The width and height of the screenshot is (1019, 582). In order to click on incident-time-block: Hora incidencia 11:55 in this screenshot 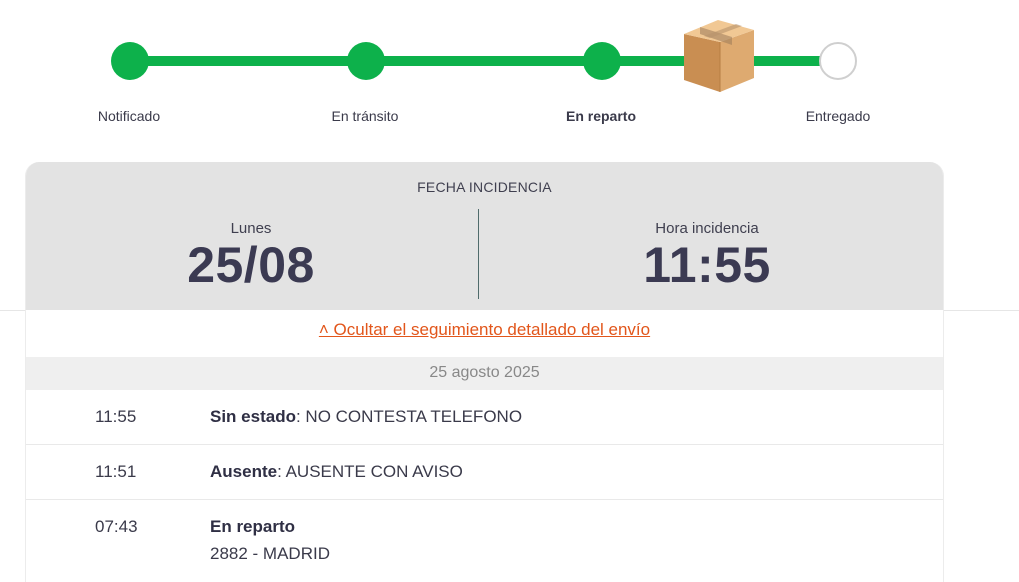, I will do `click(707, 256)`.